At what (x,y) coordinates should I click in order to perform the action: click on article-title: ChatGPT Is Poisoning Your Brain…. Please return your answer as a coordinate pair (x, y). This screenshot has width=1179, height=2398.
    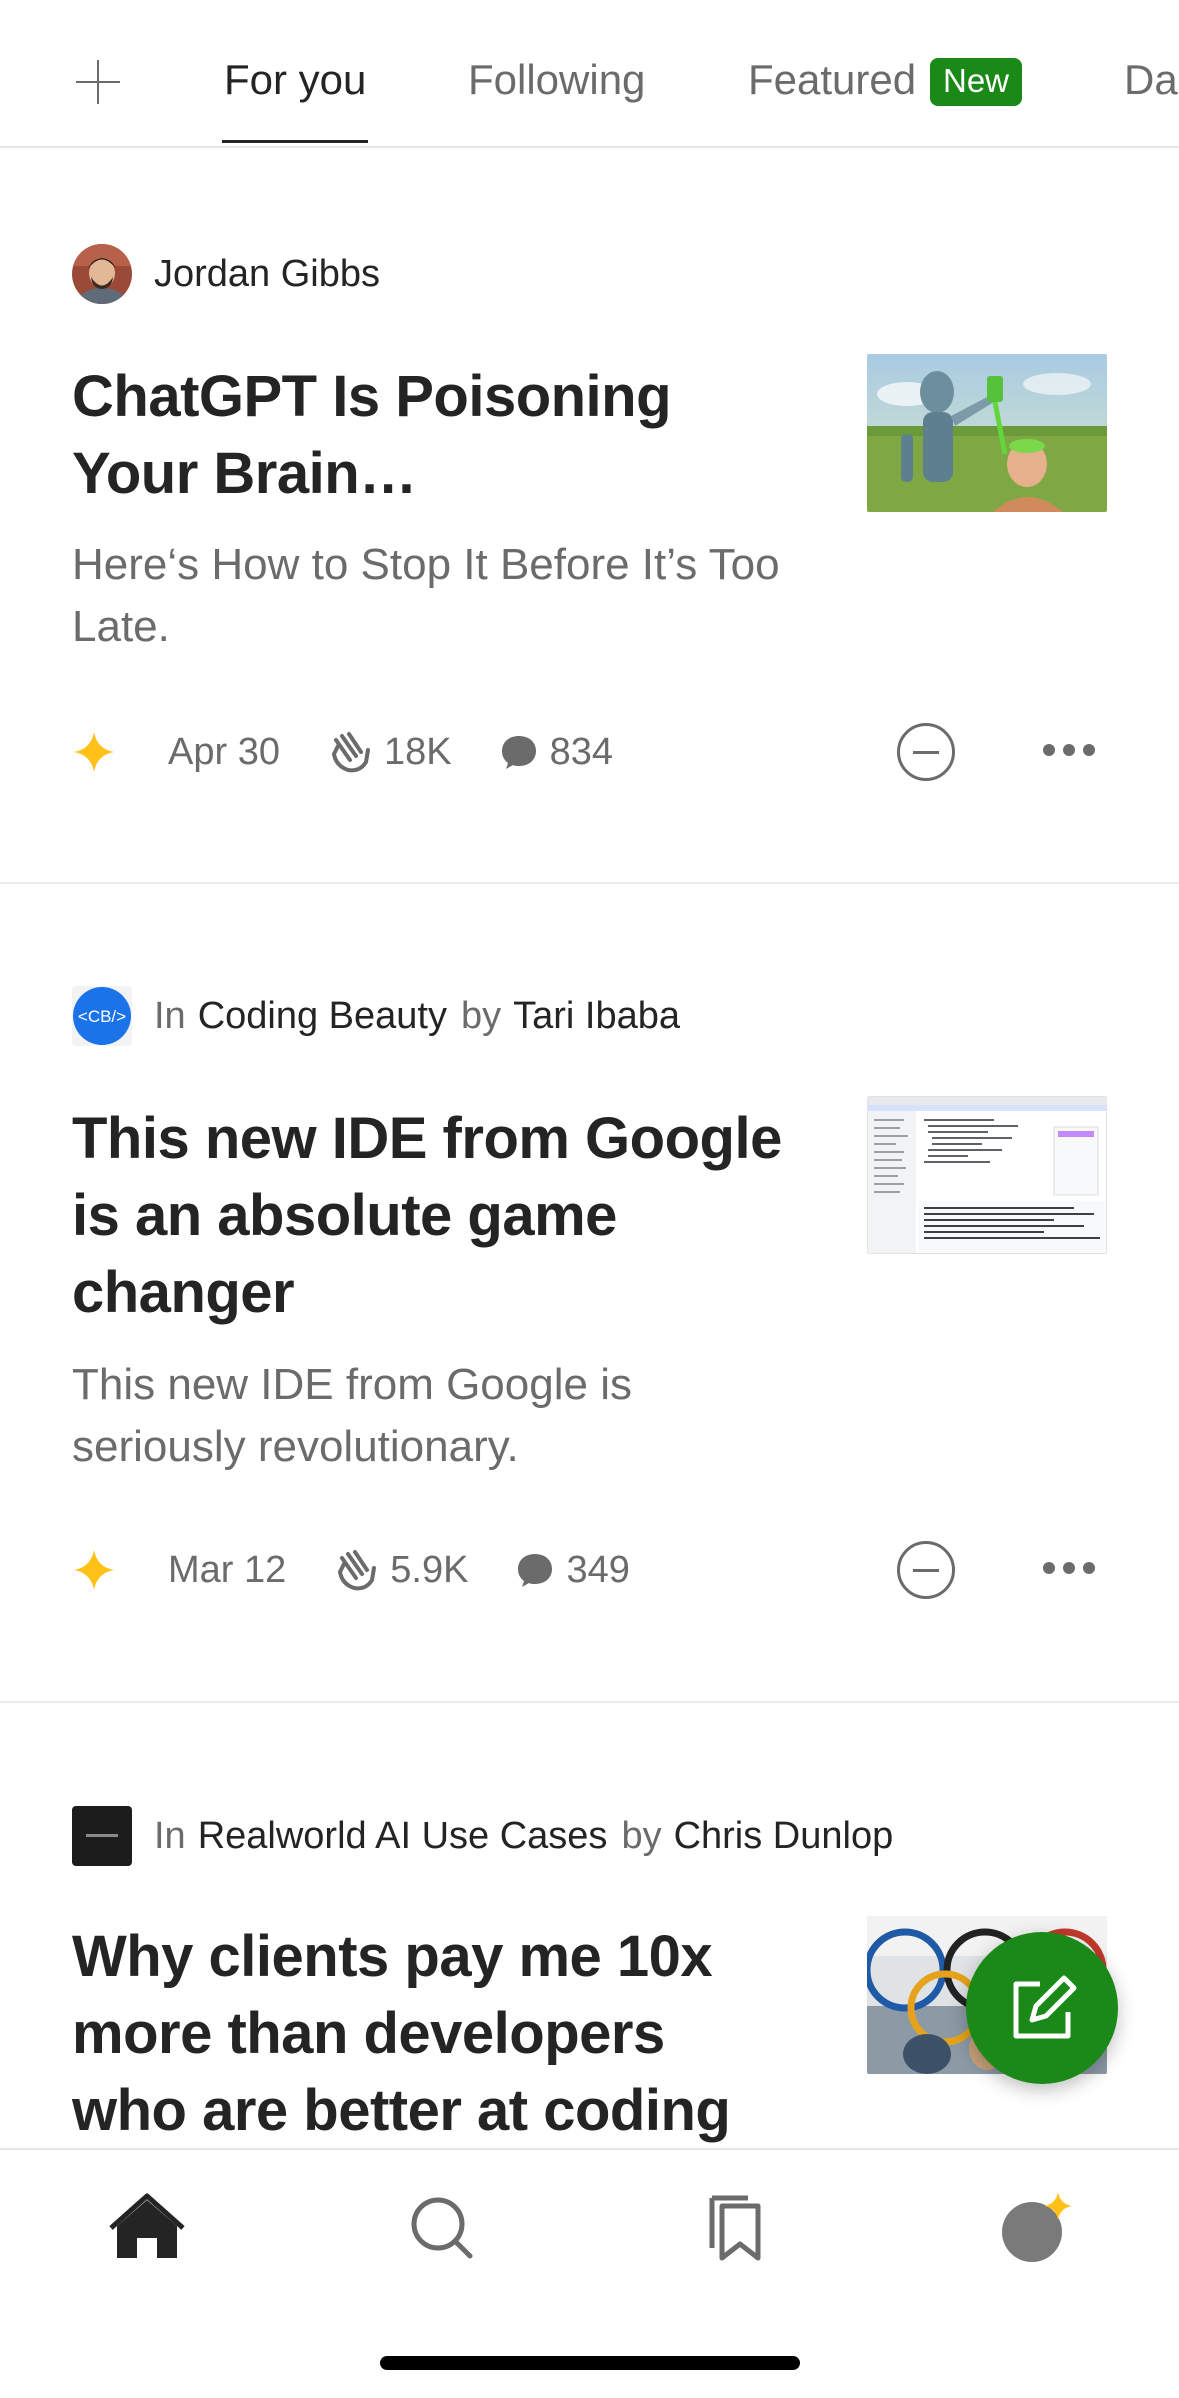
    Looking at the image, I should click on (432, 435).